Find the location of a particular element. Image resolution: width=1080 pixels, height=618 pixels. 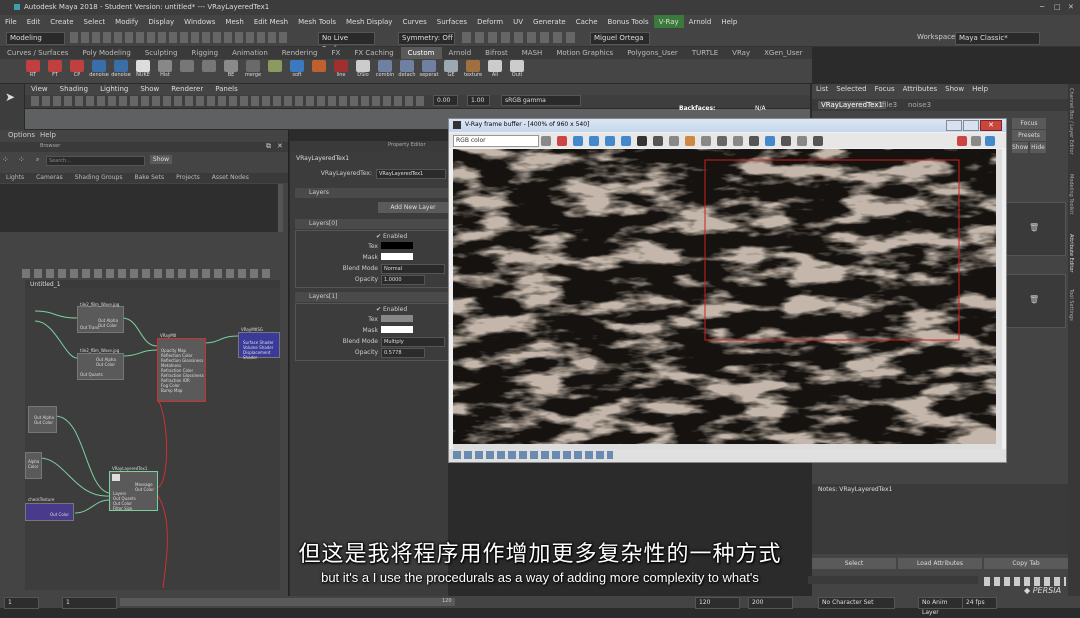

max-frame-field: 200 is located at coordinates (770, 603).